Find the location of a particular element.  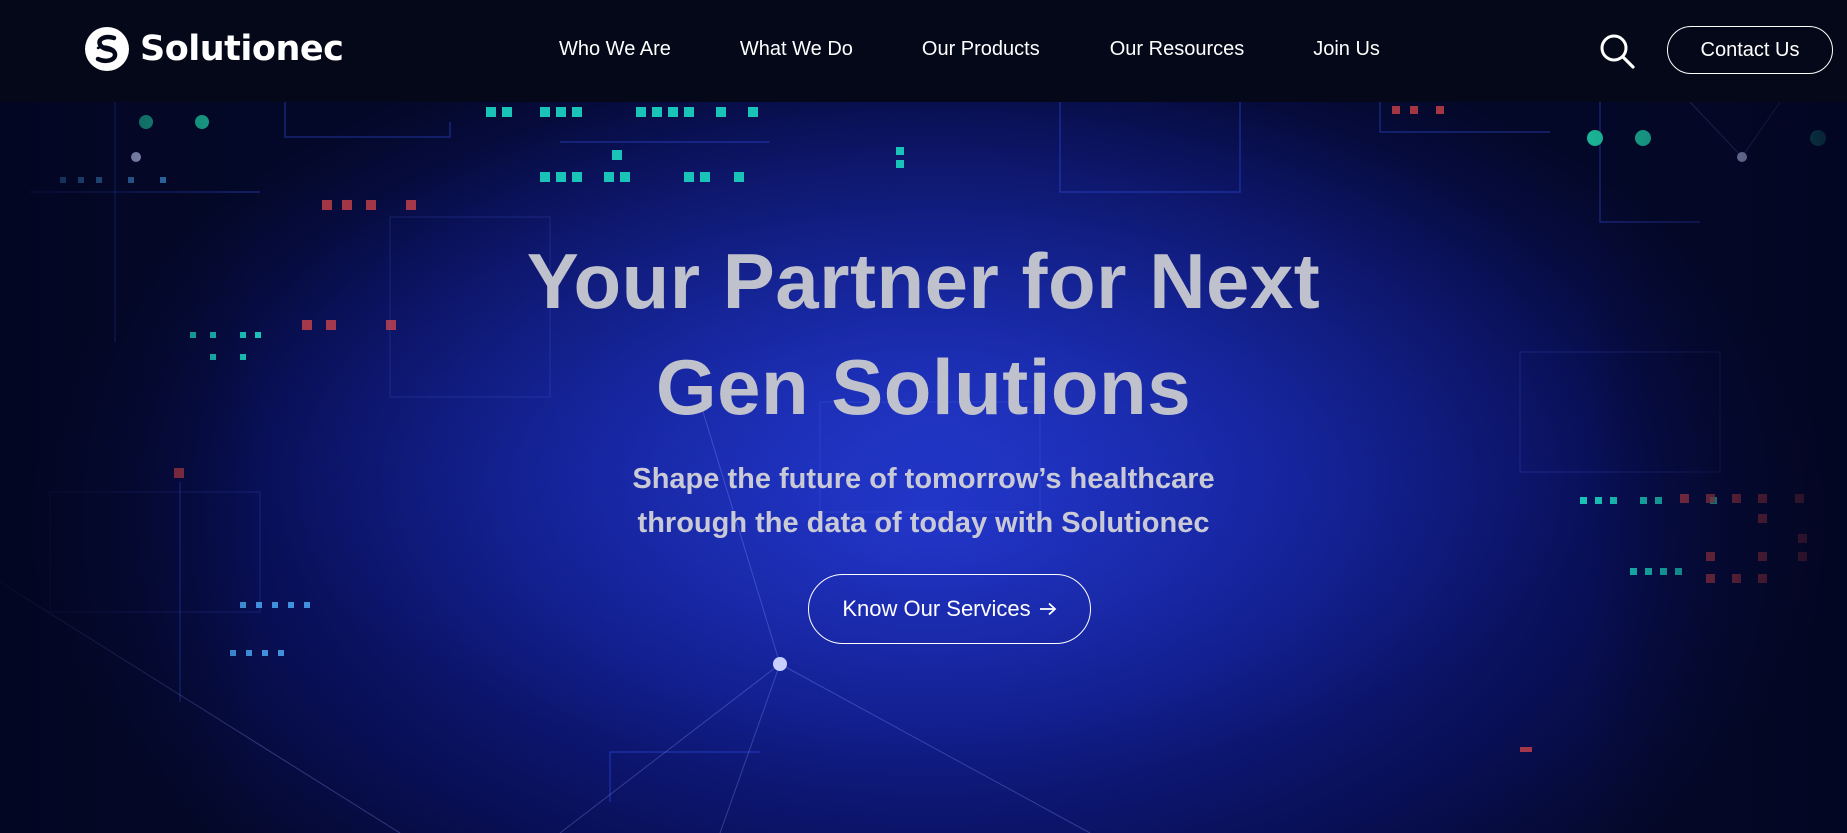

hero-headline-line1: Your Partner for Next is located at coordinates (923, 281).